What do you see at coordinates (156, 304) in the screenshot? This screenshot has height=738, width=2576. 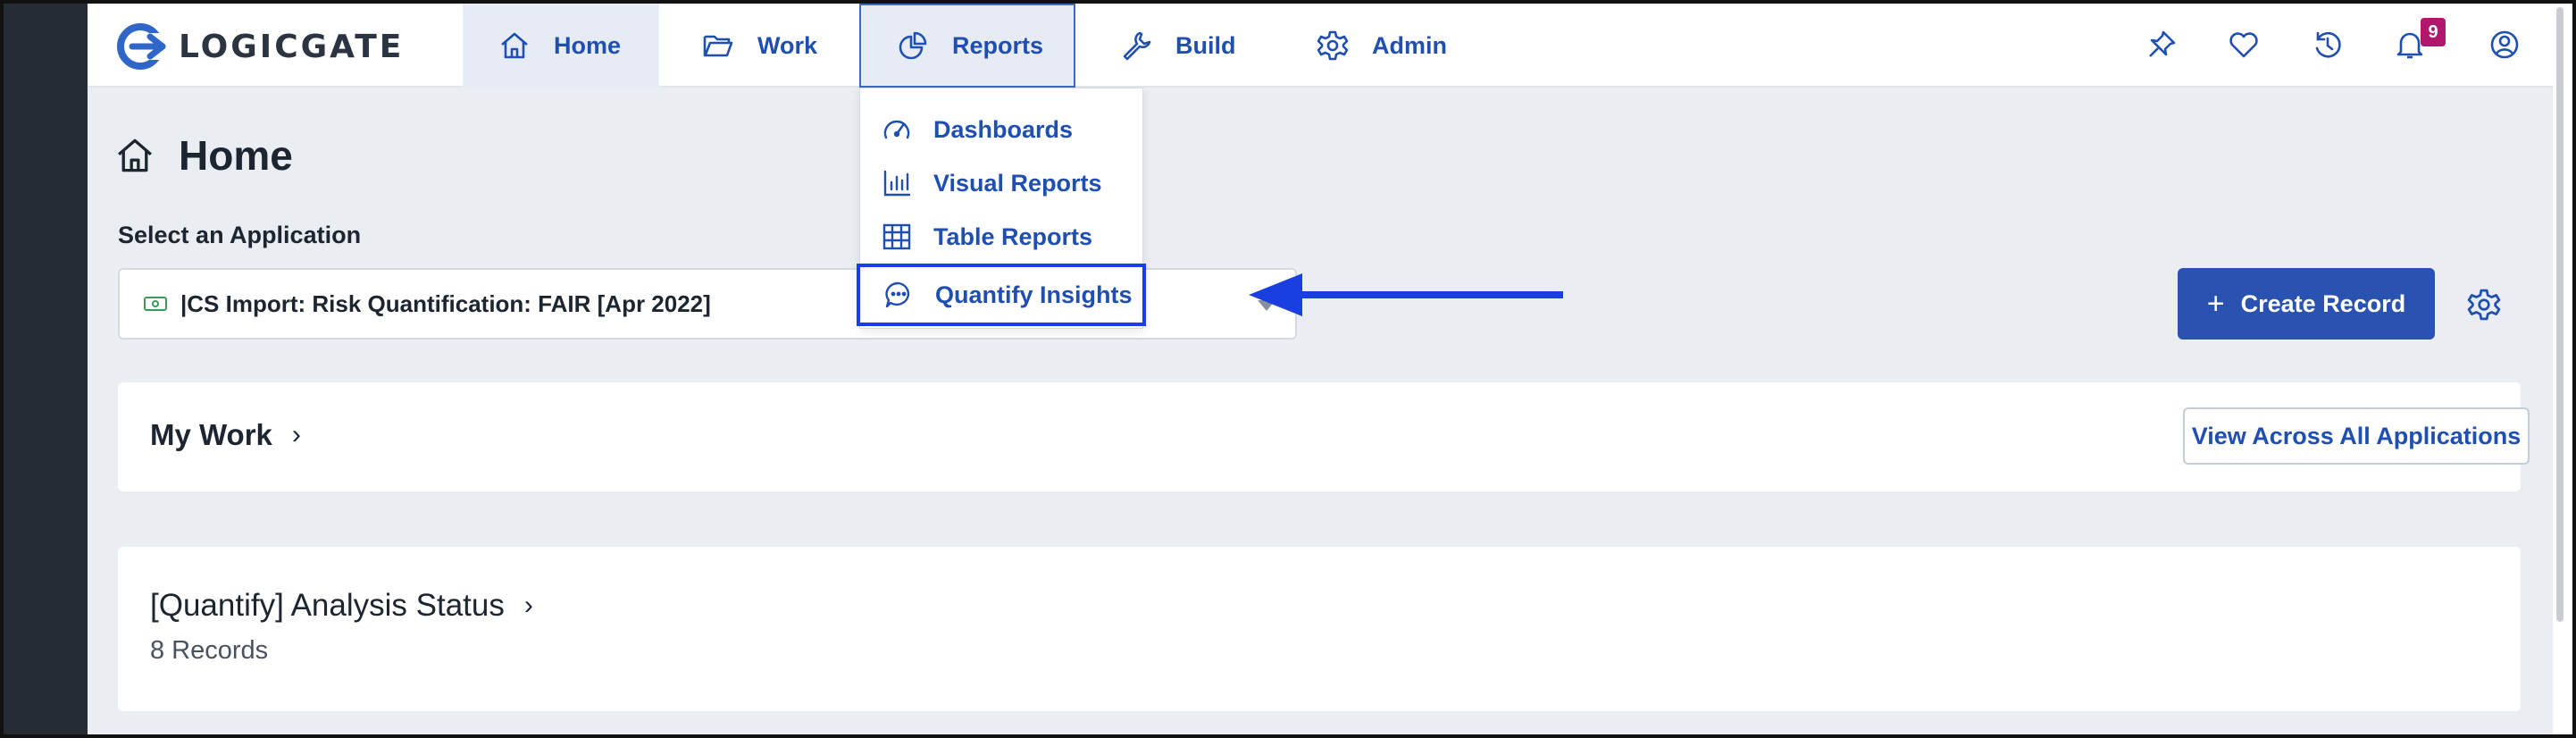 I see `money-icon` at bounding box center [156, 304].